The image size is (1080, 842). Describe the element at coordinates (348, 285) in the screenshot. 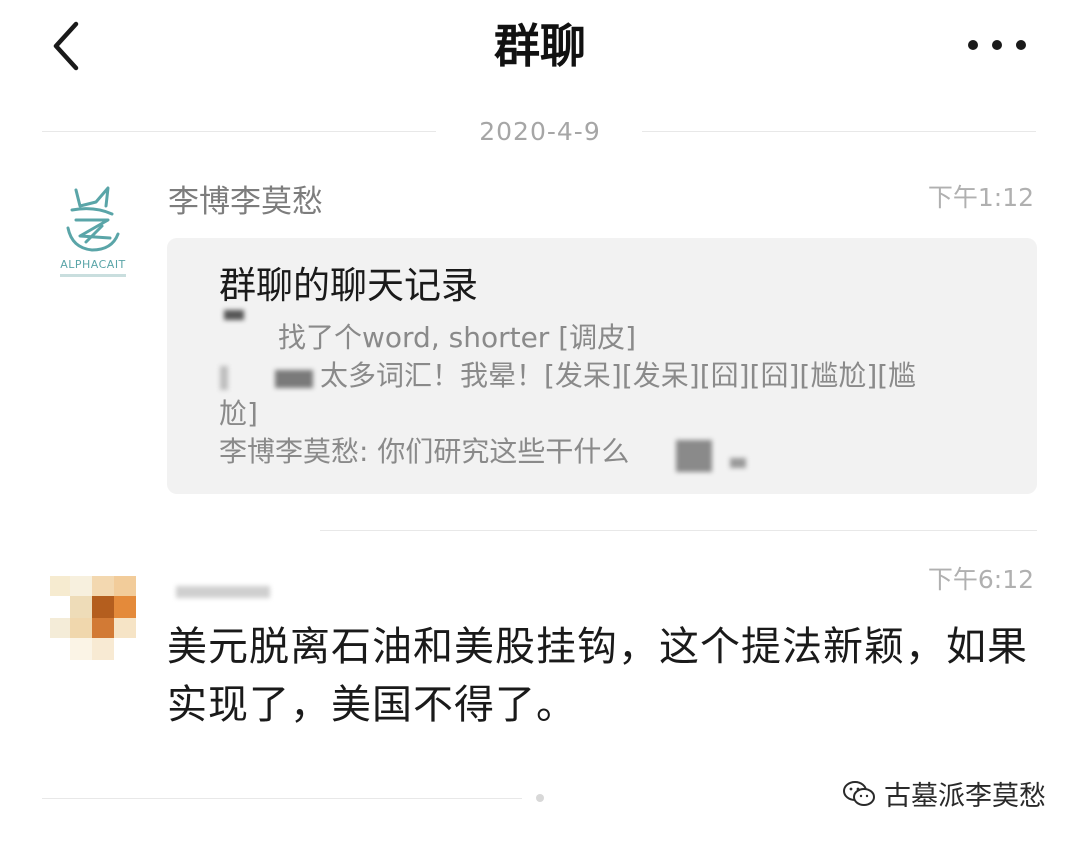

I see `chat-record-title: 群聊的聊天记录` at that location.